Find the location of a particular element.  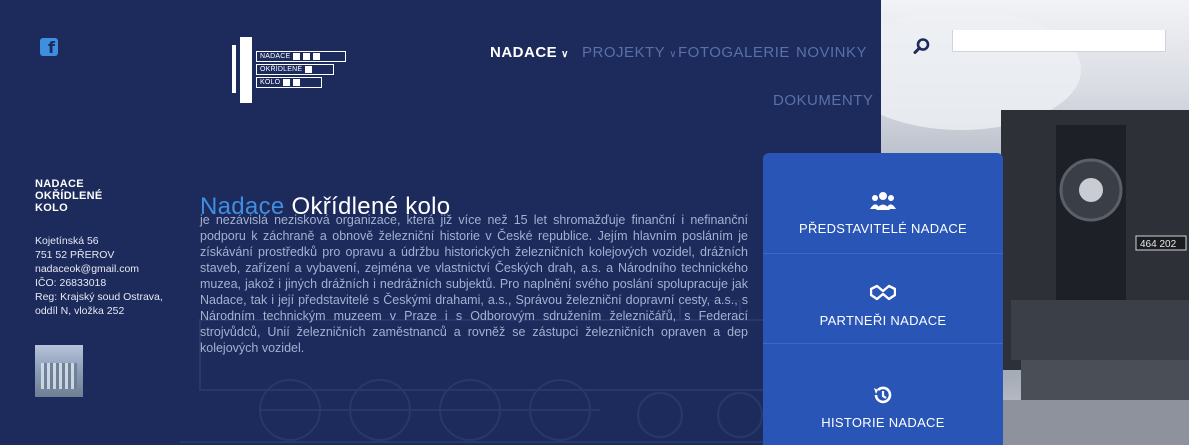

handshake-icon is located at coordinates (883, 292).